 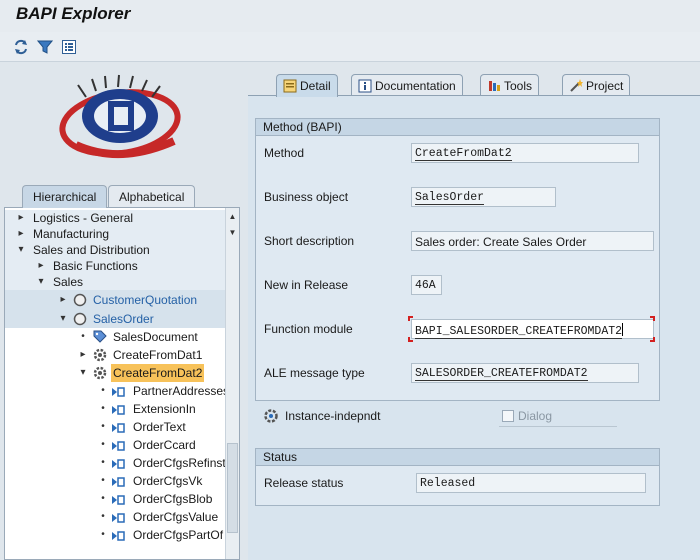 What do you see at coordinates (308, 329) in the screenshot?
I see `function-module-label: Function module` at bounding box center [308, 329].